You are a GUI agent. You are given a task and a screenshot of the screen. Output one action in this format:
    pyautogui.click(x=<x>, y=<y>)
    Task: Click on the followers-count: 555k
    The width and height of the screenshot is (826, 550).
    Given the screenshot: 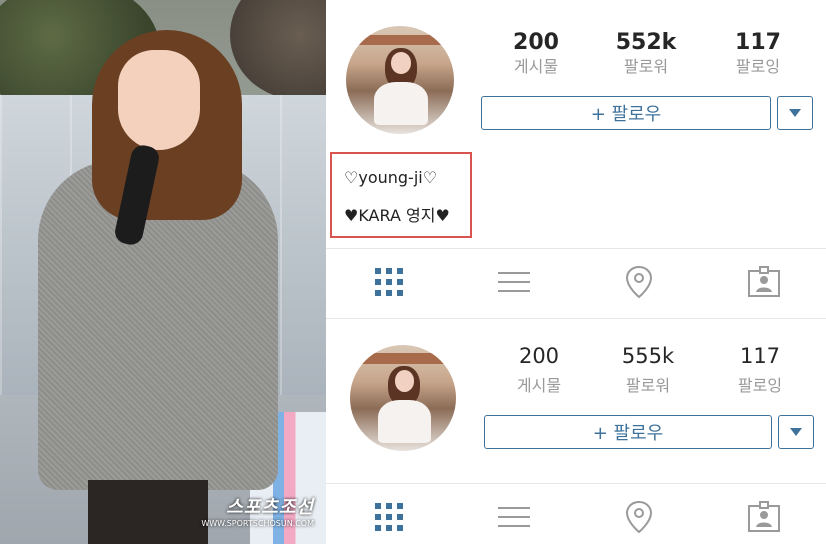 What is the action you would take?
    pyautogui.click(x=648, y=356)
    